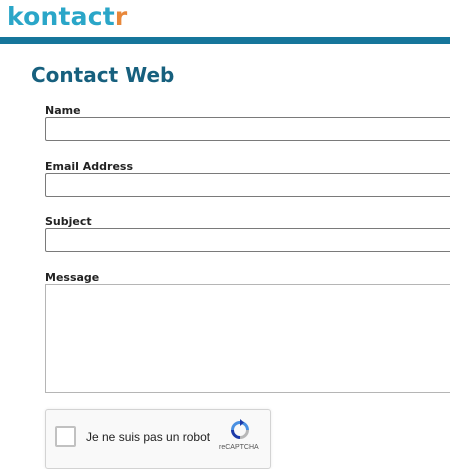  Describe the element at coordinates (89, 166) in the screenshot. I see `email-label: Email Address` at that location.